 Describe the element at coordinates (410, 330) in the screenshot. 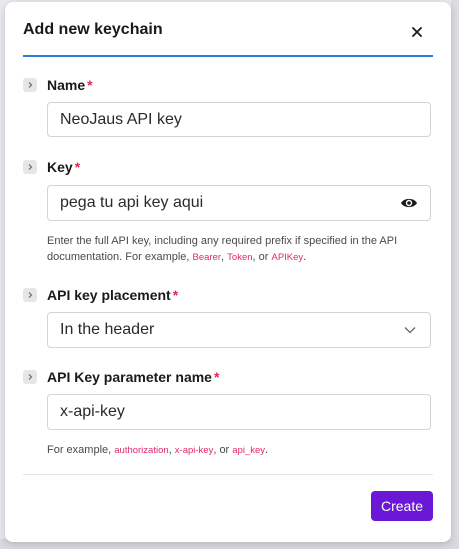

I see `chevron-down-icon` at that location.